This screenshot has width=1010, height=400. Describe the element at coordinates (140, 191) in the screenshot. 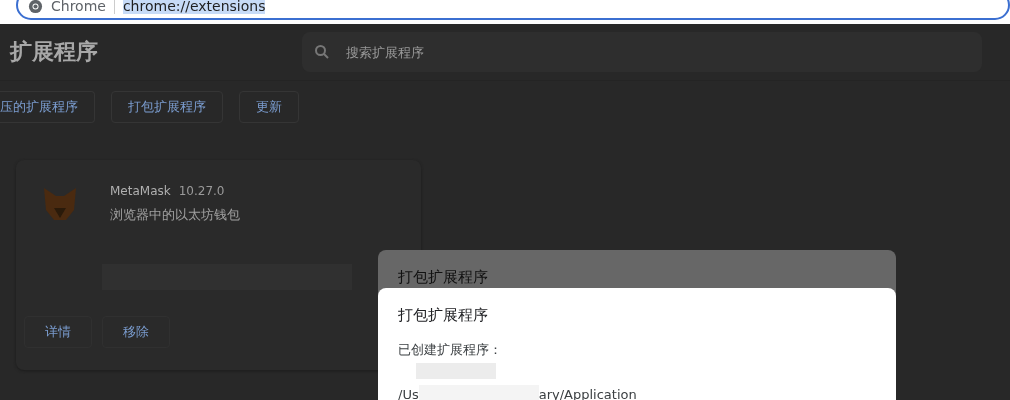

I see `extension-name: MetaMask` at that location.